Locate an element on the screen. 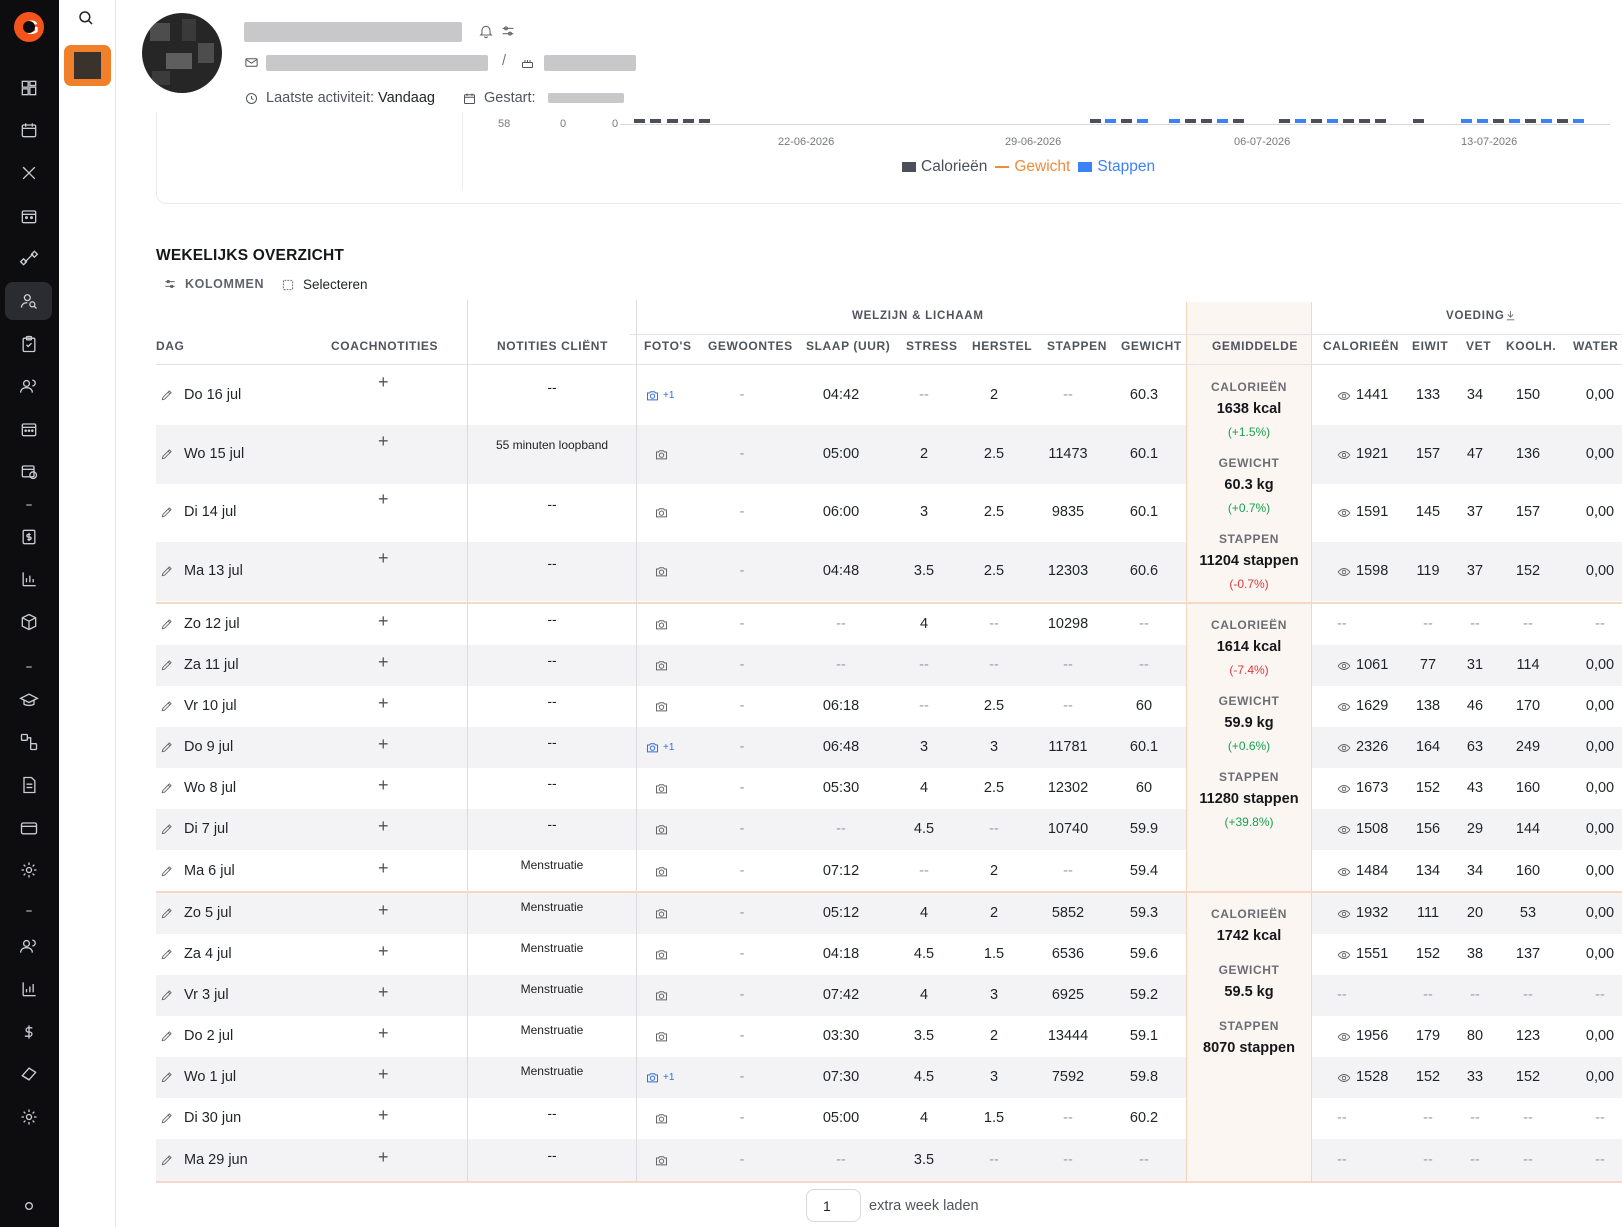 The height and width of the screenshot is (1227, 1622). dashboard-icon is located at coordinates (29, 88).